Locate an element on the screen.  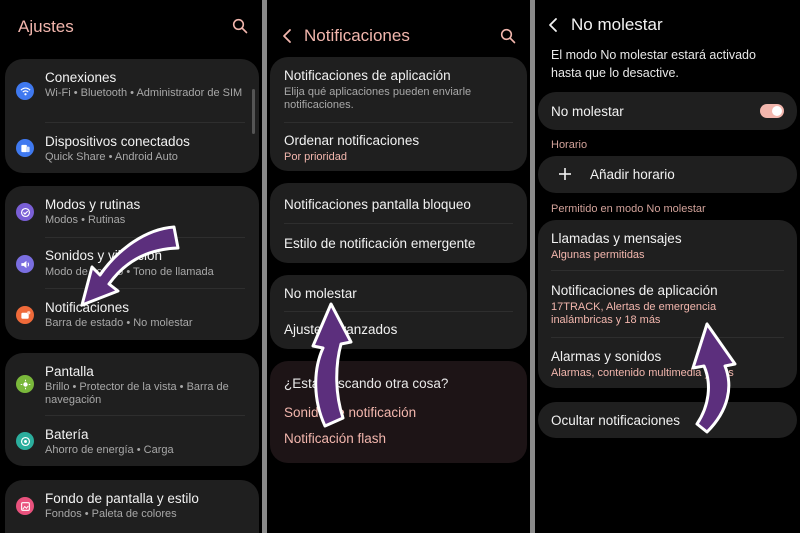
item-subtitle: Ahorro de energía • Carga is located at coordinates (109, 450).